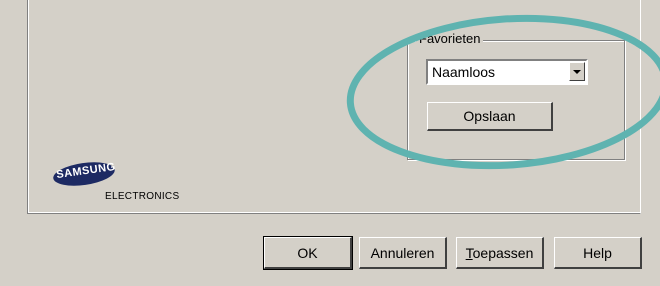 Image resolution: width=660 pixels, height=286 pixels. Describe the element at coordinates (127, 182) in the screenshot. I see `samsung-logo: SAMSUNG ELECTRONICS` at that location.